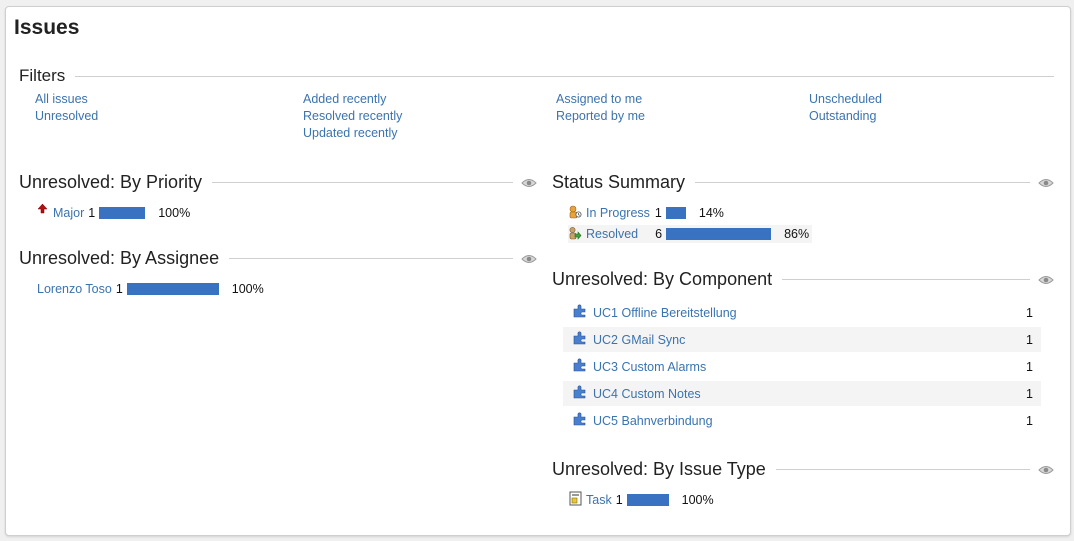  I want to click on filters-heading: Filters, so click(42, 75).